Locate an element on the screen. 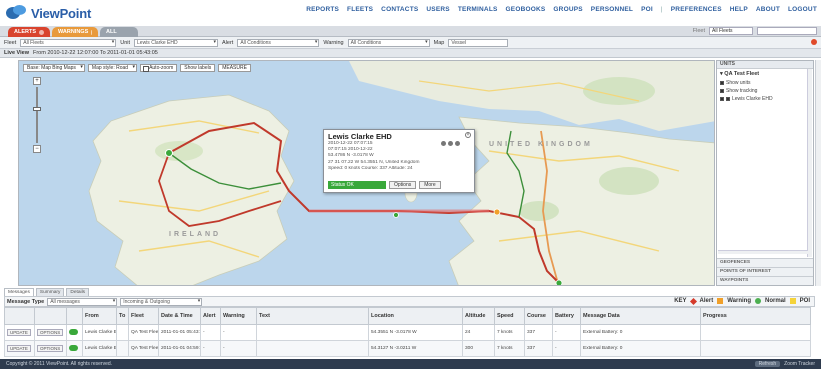 The width and height of the screenshot is (821, 369). status-bar-actions: Refresh Zoom Tracker is located at coordinates (784, 364).